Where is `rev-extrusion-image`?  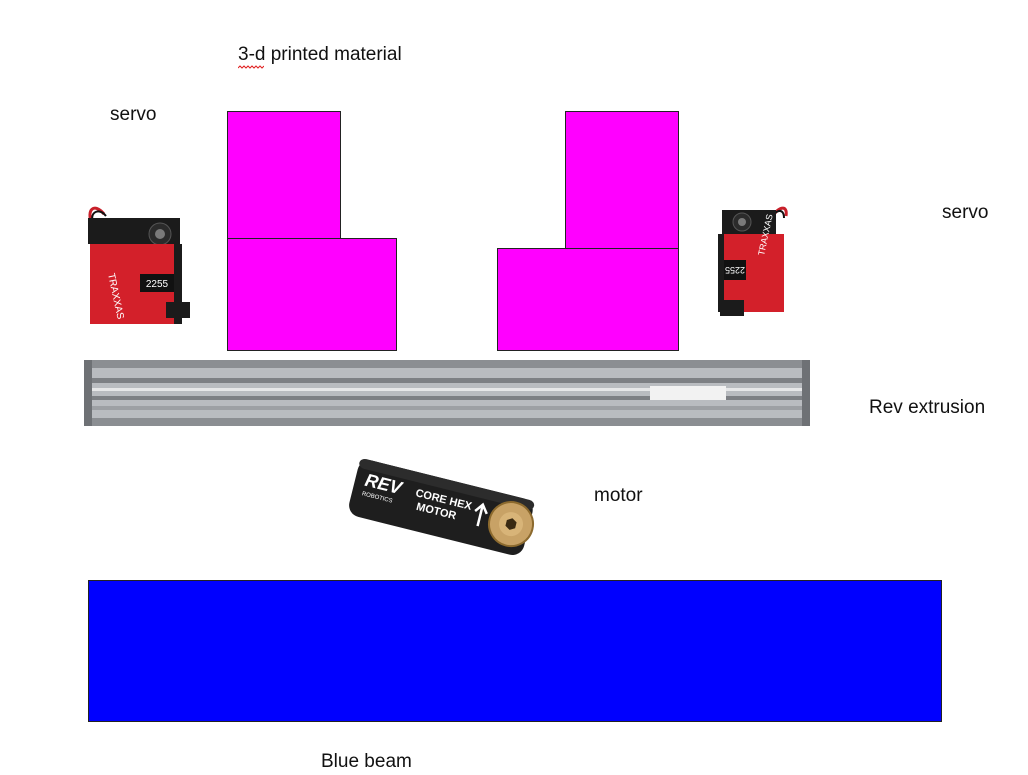
rev-extrusion-image is located at coordinates (447, 393).